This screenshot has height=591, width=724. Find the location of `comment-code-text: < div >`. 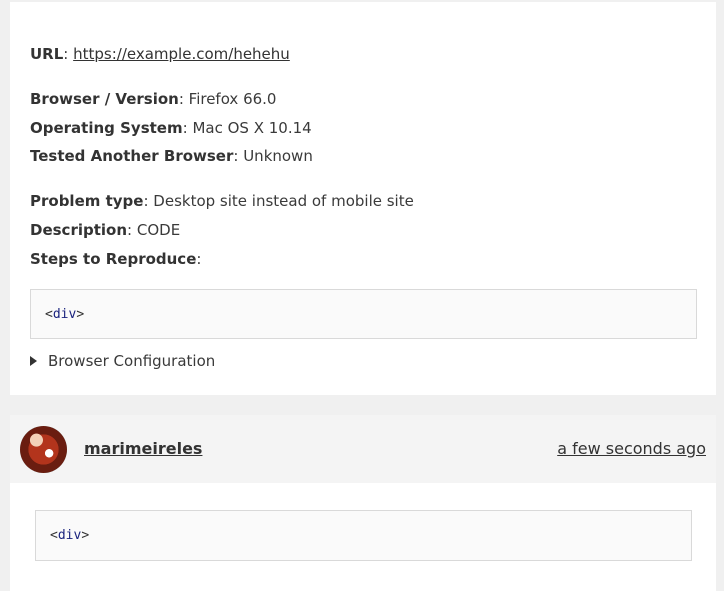

comment-code-text: < div > is located at coordinates (69, 535).